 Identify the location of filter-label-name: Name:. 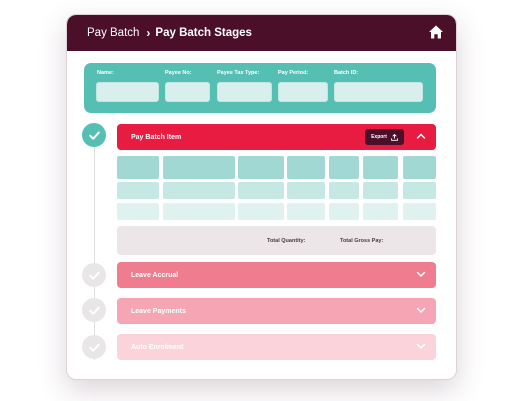
(105, 73).